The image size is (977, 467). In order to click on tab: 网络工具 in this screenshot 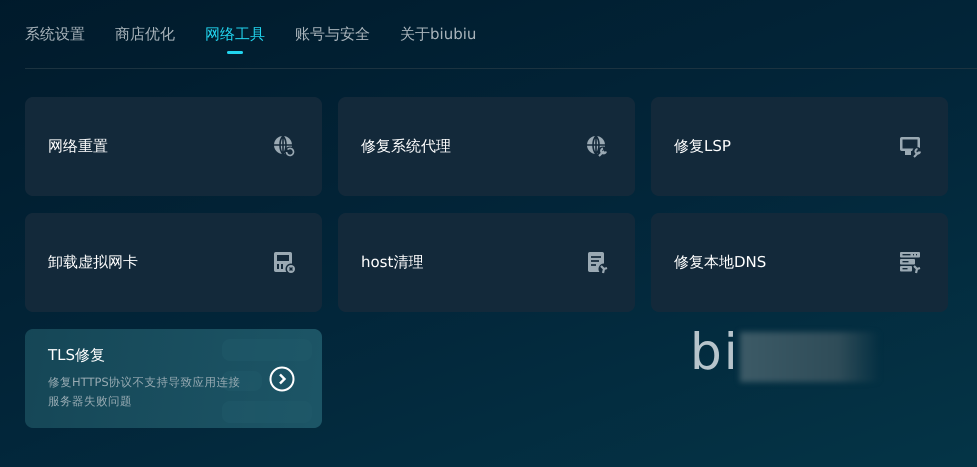, I will do `click(235, 40)`.